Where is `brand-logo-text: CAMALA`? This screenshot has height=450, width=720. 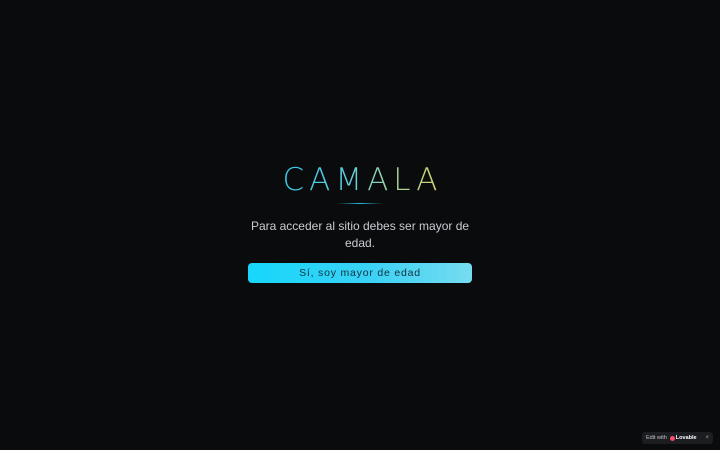
brand-logo-text: CAMALA is located at coordinates (362, 180).